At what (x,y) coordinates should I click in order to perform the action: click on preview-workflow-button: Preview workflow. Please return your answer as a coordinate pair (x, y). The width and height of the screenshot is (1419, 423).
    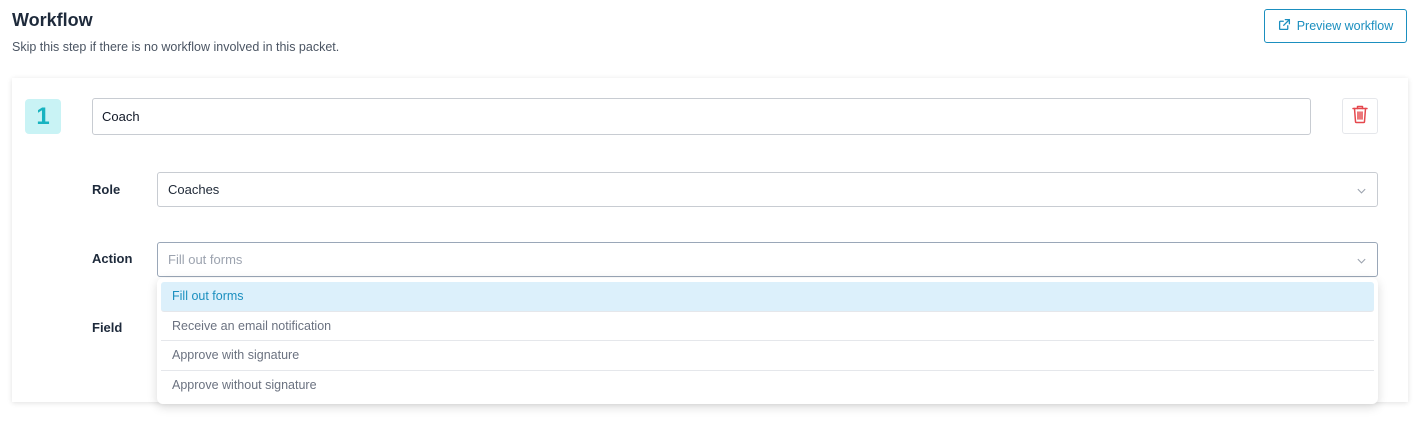
    Looking at the image, I should click on (1335, 26).